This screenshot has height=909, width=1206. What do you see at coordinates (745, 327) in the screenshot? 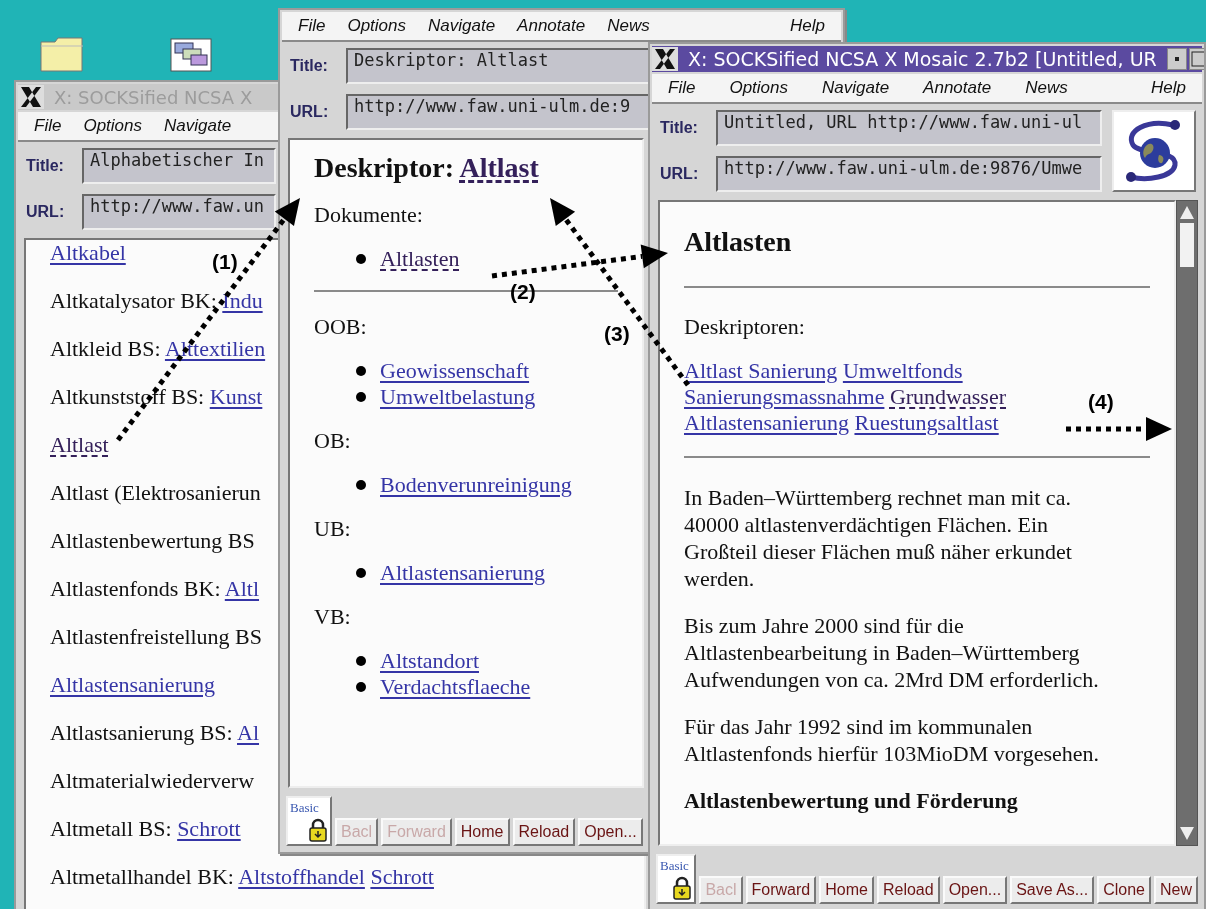
I see `section-label: Deskriptoren:` at bounding box center [745, 327].